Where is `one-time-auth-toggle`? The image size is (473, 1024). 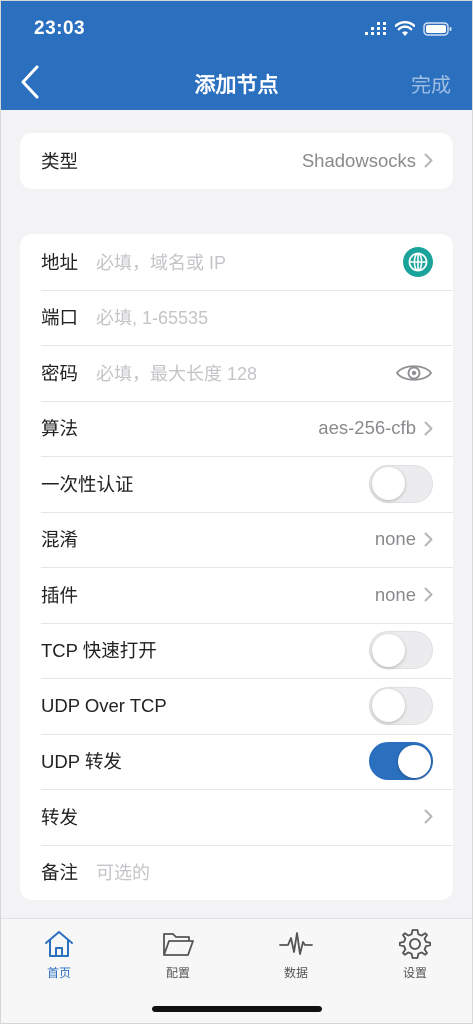 one-time-auth-toggle is located at coordinates (401, 483).